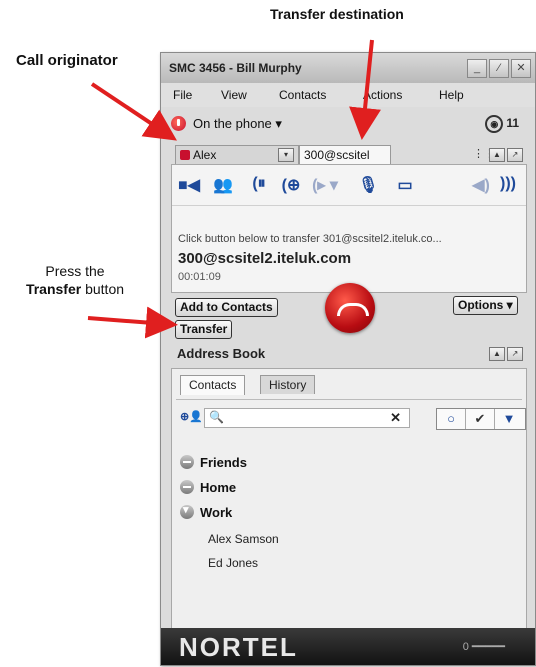  What do you see at coordinates (451, 419) in the screenshot?
I see `all-contacts-filter-icon: ○` at bounding box center [451, 419].